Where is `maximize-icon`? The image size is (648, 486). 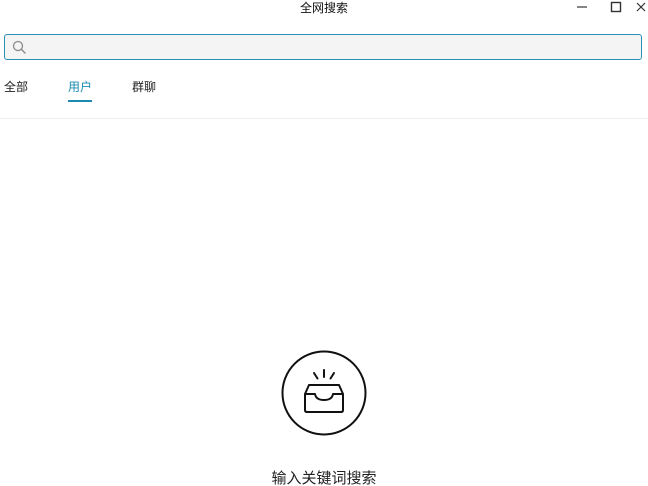 maximize-icon is located at coordinates (616, 7).